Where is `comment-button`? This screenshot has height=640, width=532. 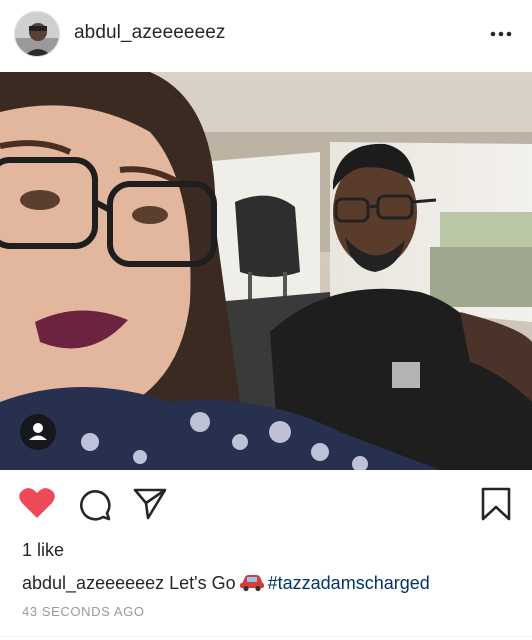
comment-button is located at coordinates (94, 506).